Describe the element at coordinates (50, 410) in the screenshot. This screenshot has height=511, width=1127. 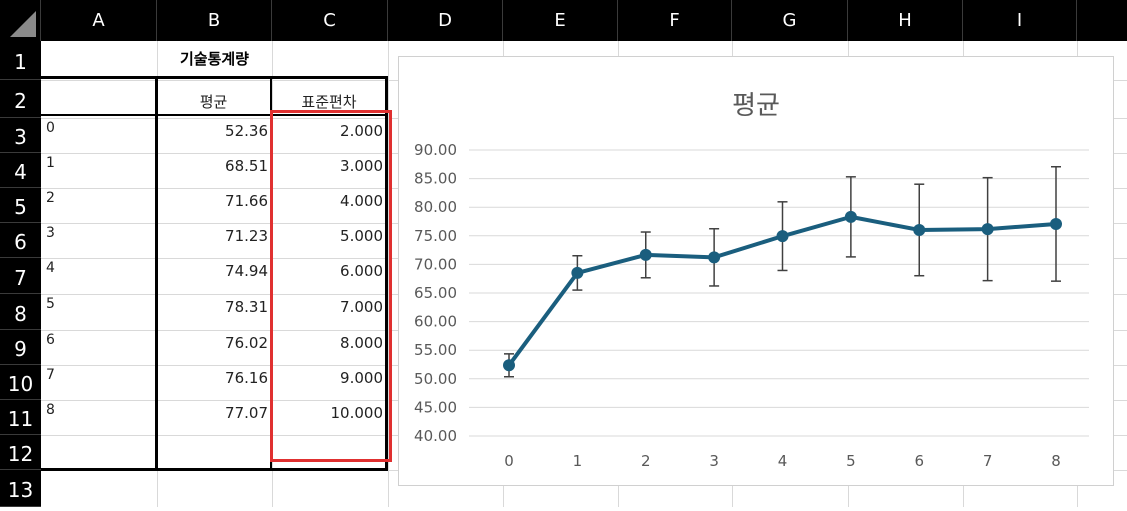
I see `row-index: 8` at that location.